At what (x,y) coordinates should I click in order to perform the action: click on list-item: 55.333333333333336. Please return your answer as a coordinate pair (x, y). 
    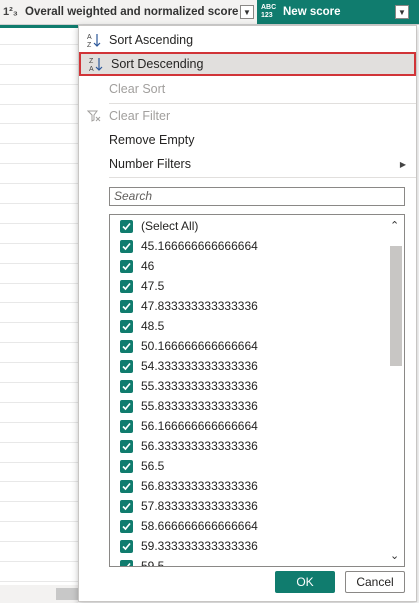
    Looking at the image, I should click on (189, 386).